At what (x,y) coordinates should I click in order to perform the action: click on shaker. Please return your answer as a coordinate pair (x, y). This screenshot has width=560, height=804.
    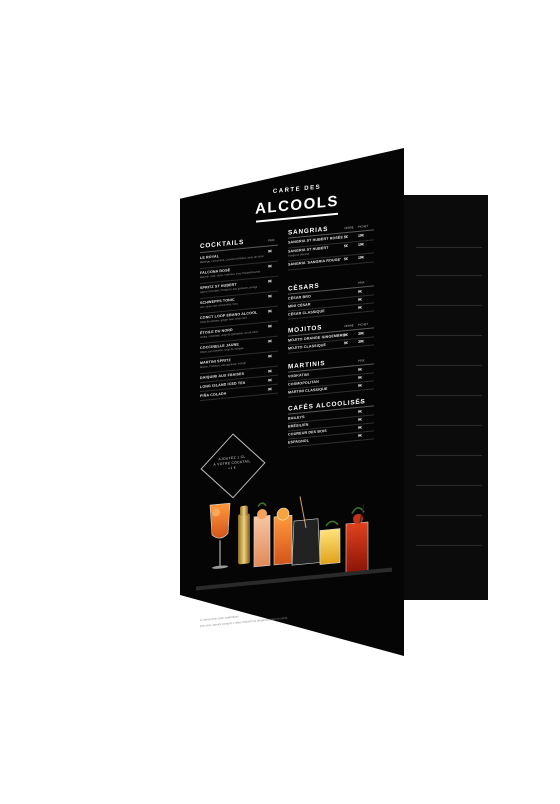
    Looking at the image, I should click on (244, 535).